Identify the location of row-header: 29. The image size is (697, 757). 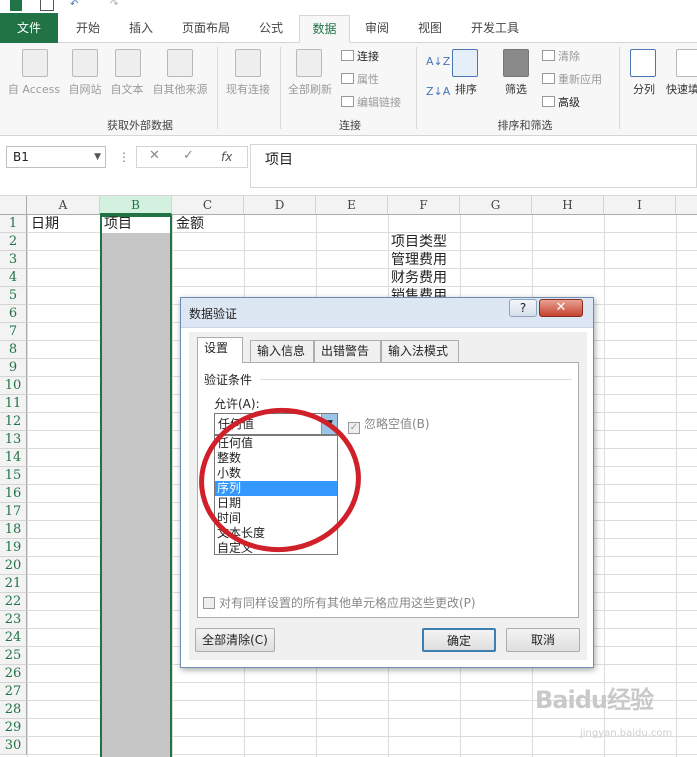
(13, 728).